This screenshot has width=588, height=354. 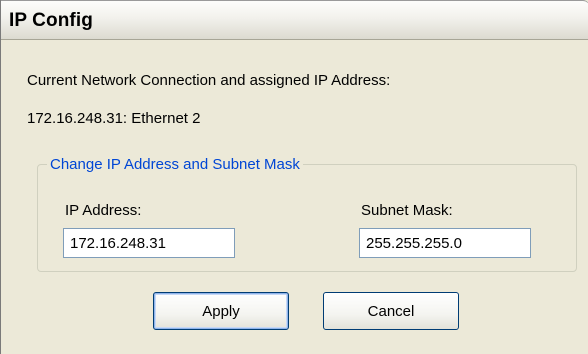 I want to click on current-connection-value: 172.16.248.31: Ethernet 2, so click(x=114, y=118).